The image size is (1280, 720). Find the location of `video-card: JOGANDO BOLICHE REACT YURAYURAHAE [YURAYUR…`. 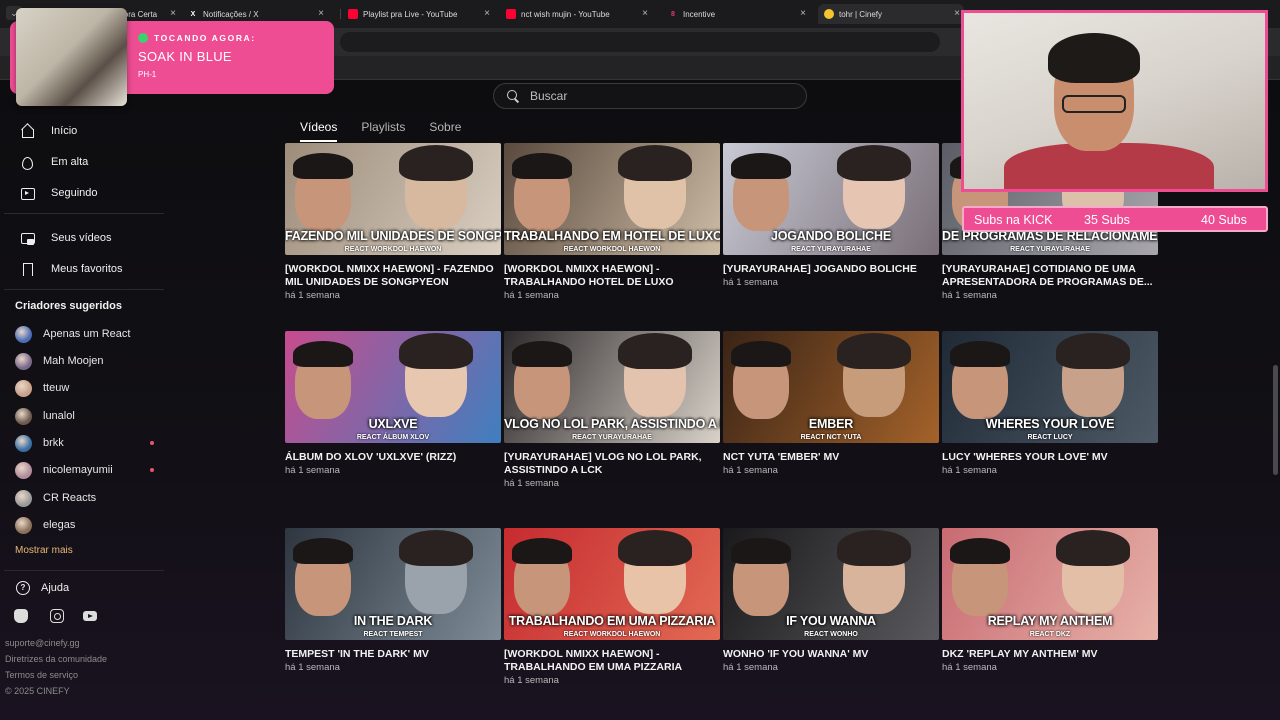

video-card: JOGANDO BOLICHE REACT YURAYURAHAE [YURAYUR… is located at coordinates (831, 215).